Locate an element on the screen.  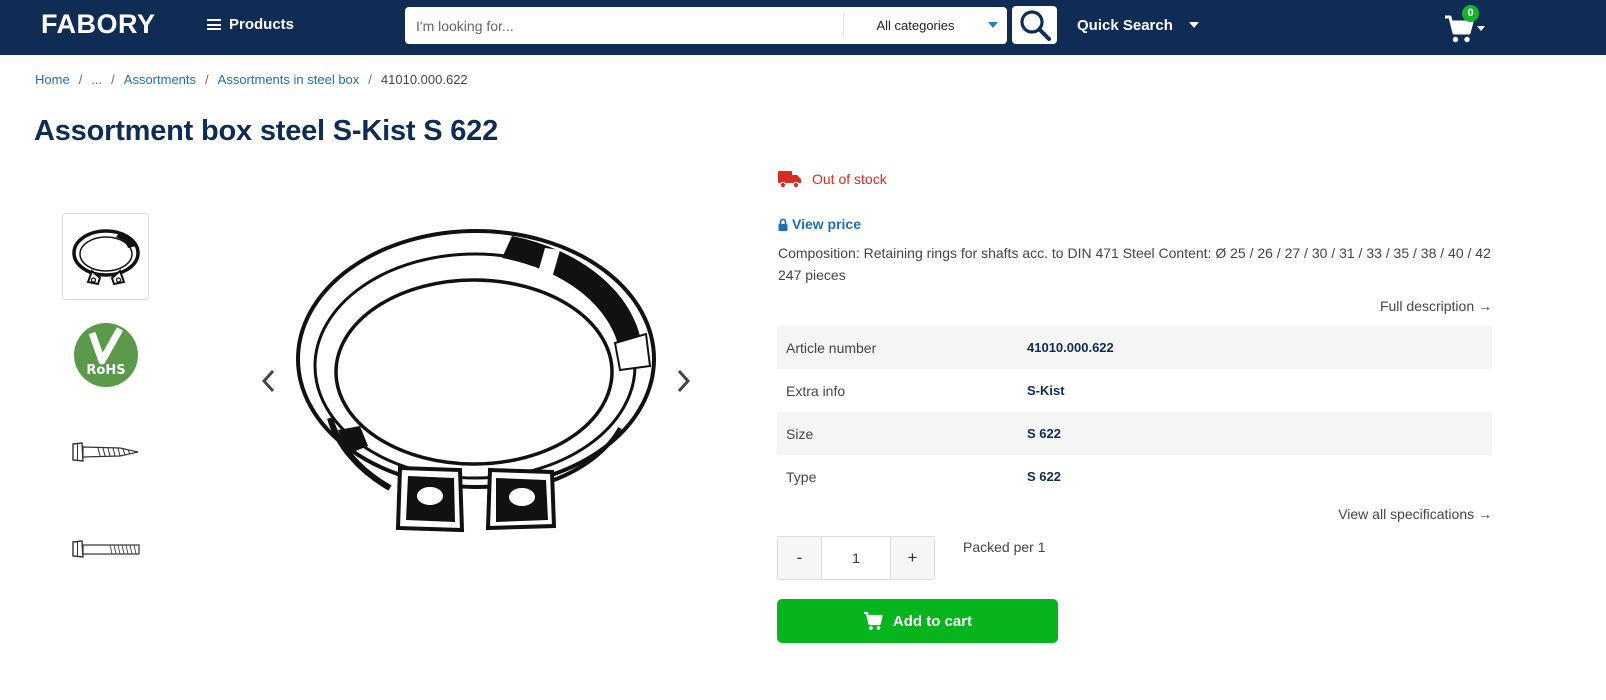
rohs-label: RoHS is located at coordinates (105, 370).